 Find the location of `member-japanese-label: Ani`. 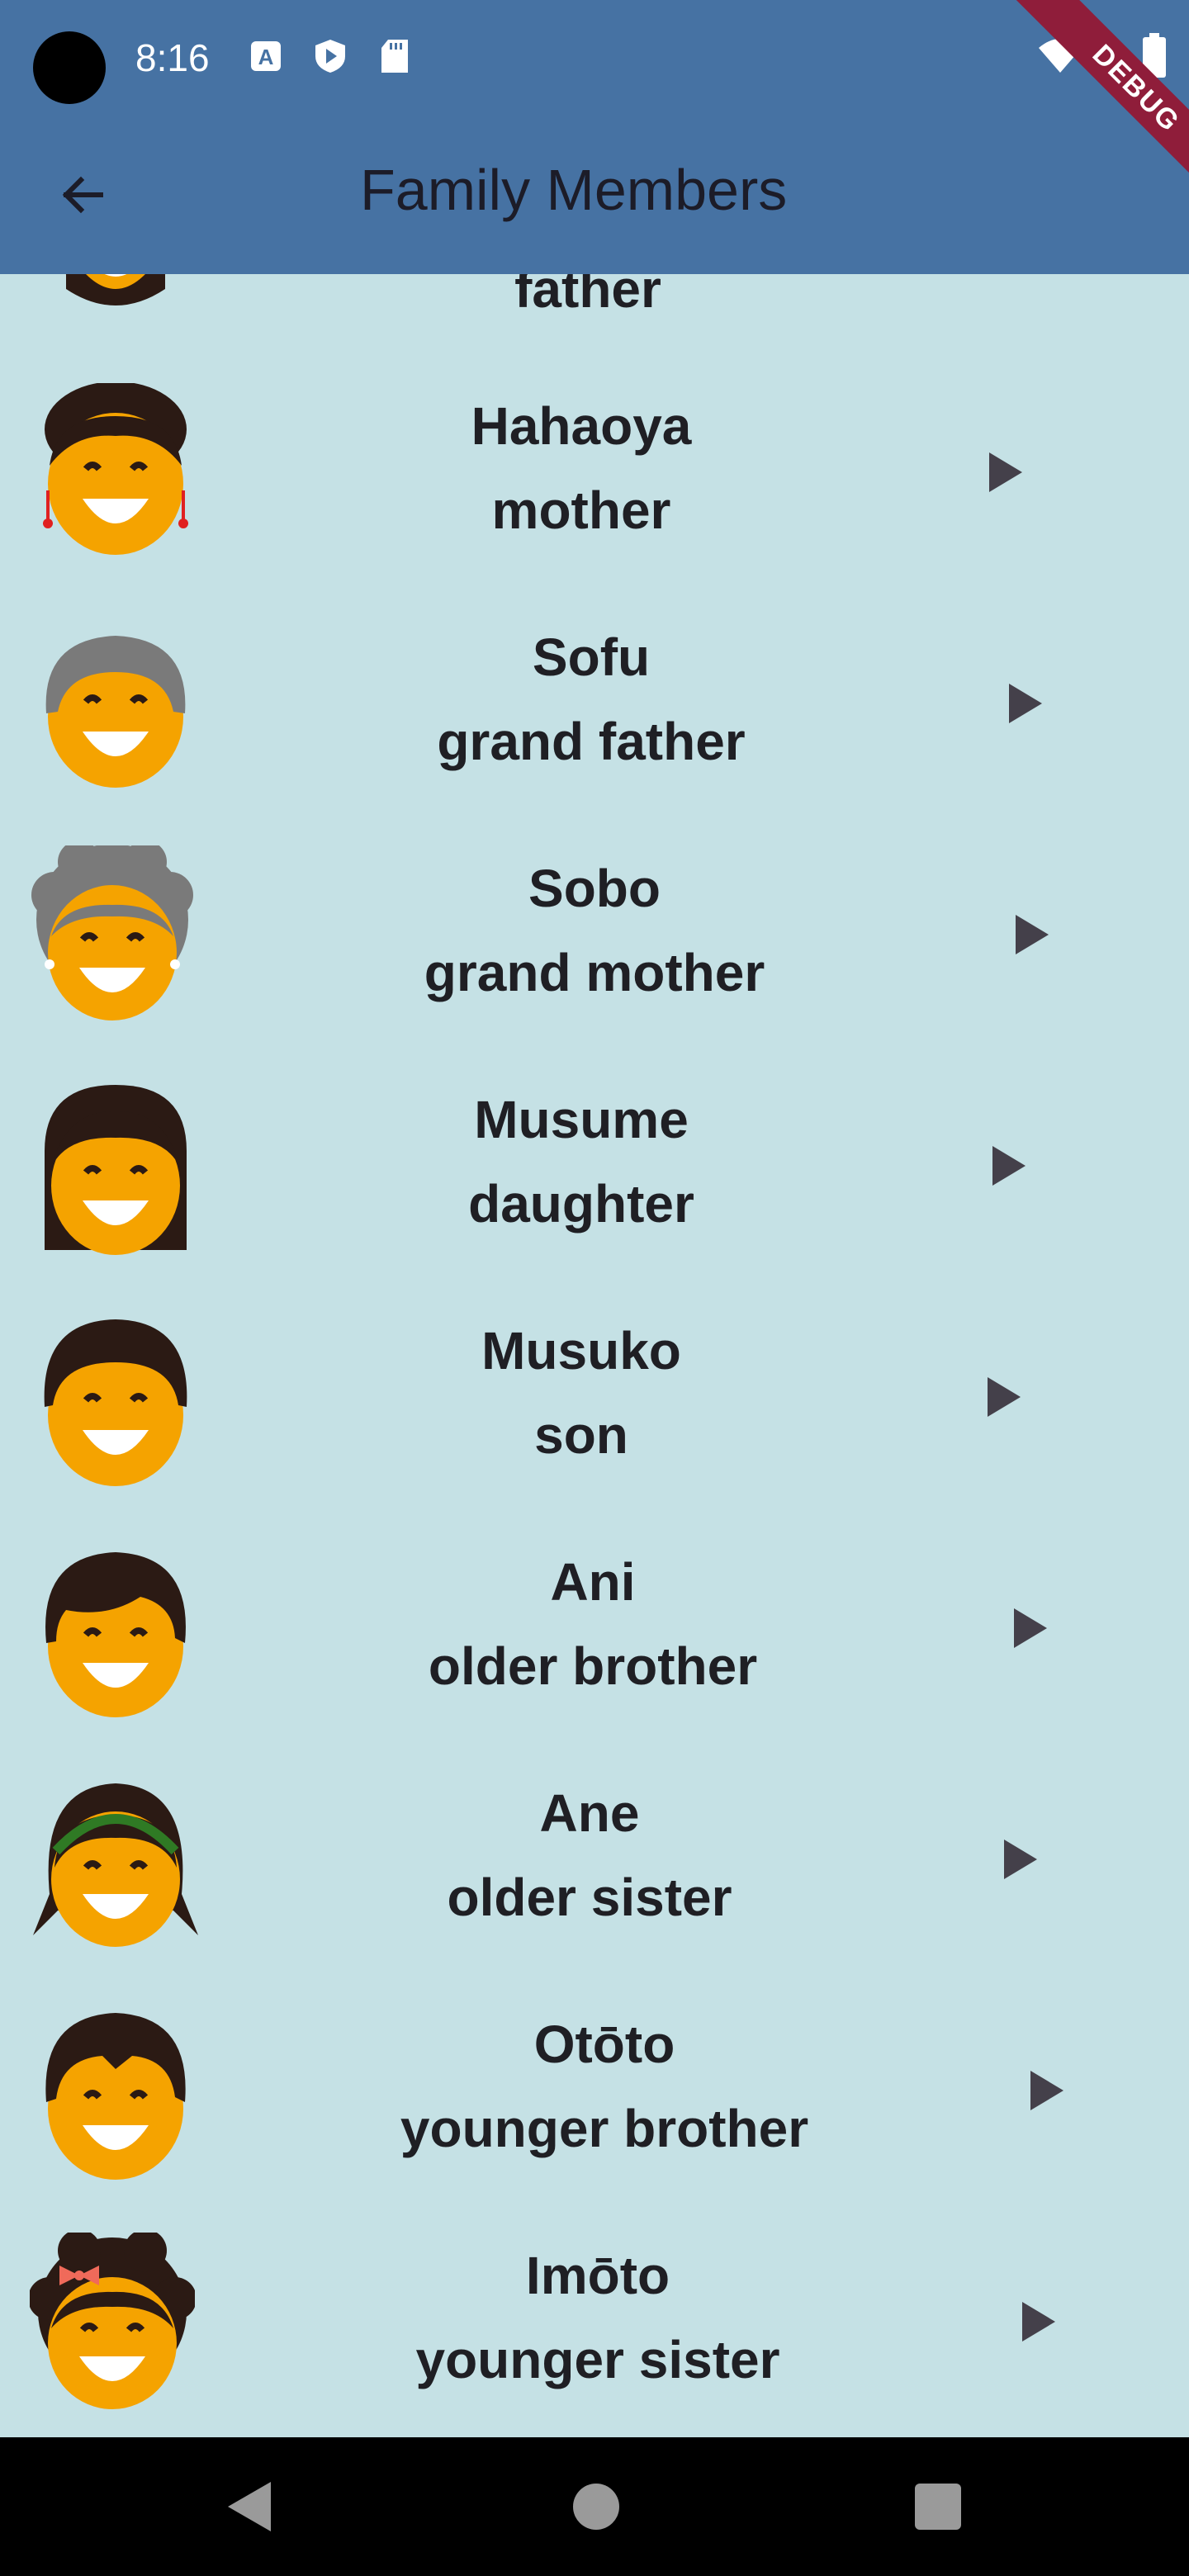

member-japanese-label: Ani is located at coordinates (593, 1582).